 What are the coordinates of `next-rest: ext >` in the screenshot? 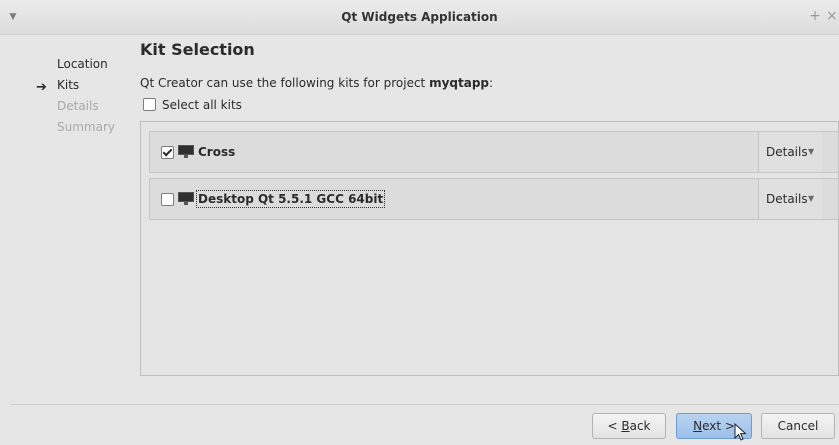 It's located at (718, 426).